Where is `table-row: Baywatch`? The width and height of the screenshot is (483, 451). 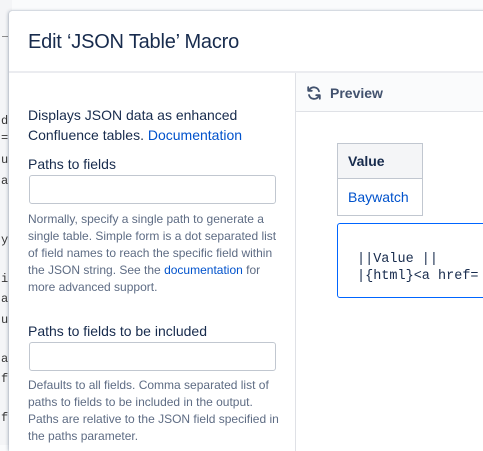 table-row: Baywatch is located at coordinates (380, 197).